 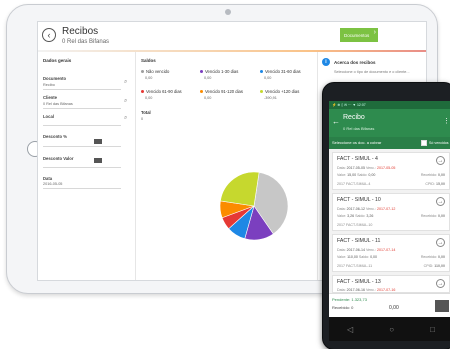 I want to click on totals-bar: Pendente: 1.323,73 Recebido: 0 0,00, so click(x=389, y=305).